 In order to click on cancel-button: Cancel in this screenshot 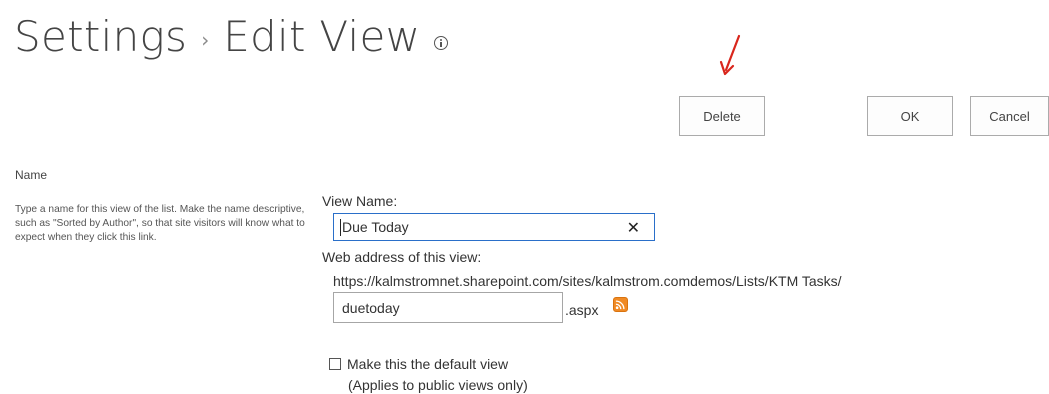, I will do `click(1009, 116)`.